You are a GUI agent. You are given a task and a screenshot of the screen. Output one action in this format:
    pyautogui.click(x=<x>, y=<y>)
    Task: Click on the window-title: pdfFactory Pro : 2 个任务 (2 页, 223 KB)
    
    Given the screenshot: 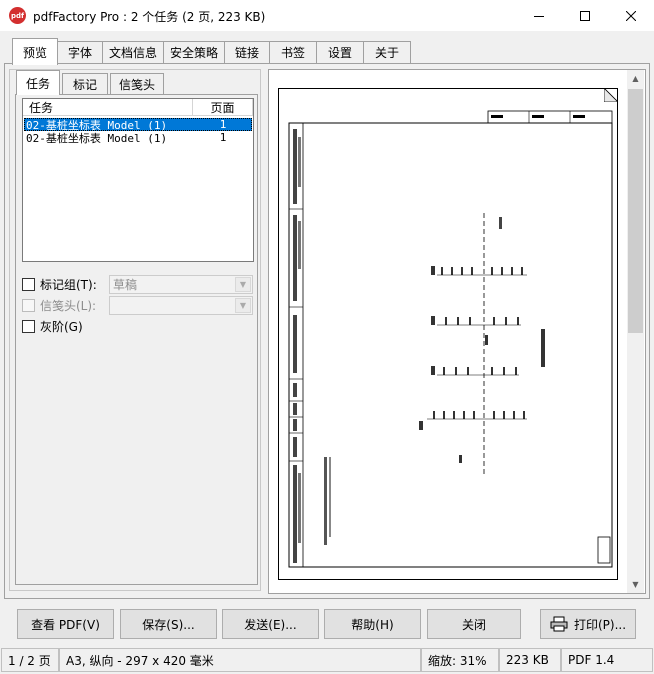 What is the action you would take?
    pyautogui.click(x=149, y=17)
    